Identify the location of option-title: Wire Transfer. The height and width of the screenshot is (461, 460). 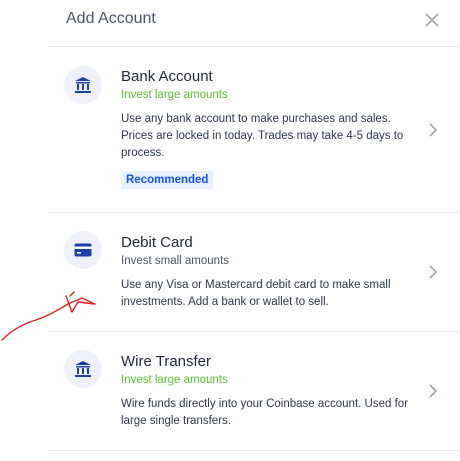
(166, 361).